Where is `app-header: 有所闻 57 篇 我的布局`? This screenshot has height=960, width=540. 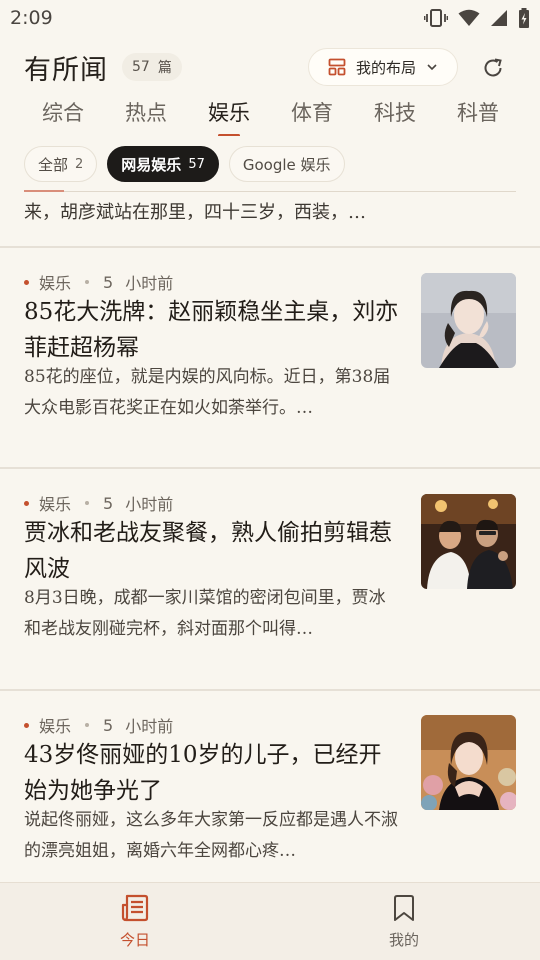 app-header: 有所闻 57 篇 我的布局 is located at coordinates (270, 67).